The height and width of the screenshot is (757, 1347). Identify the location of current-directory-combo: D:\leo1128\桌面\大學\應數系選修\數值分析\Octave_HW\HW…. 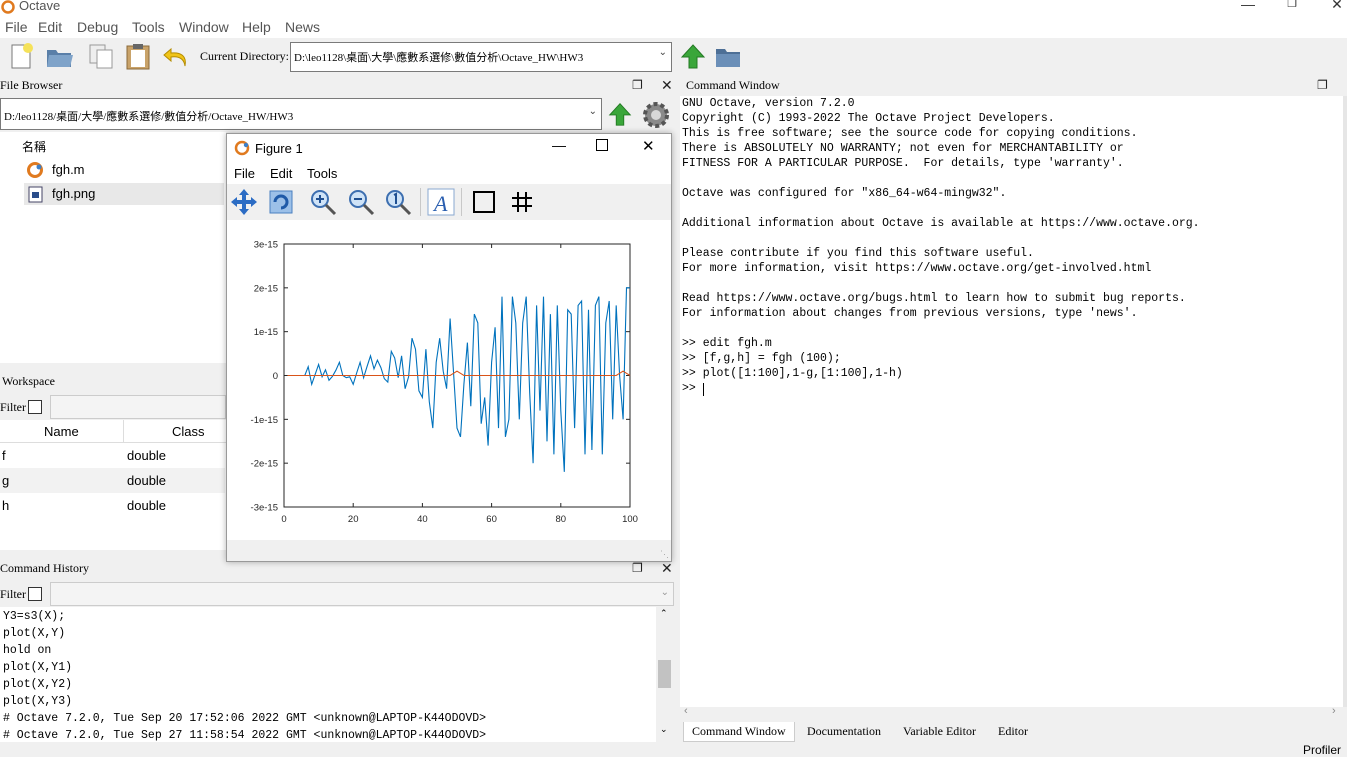
(481, 57).